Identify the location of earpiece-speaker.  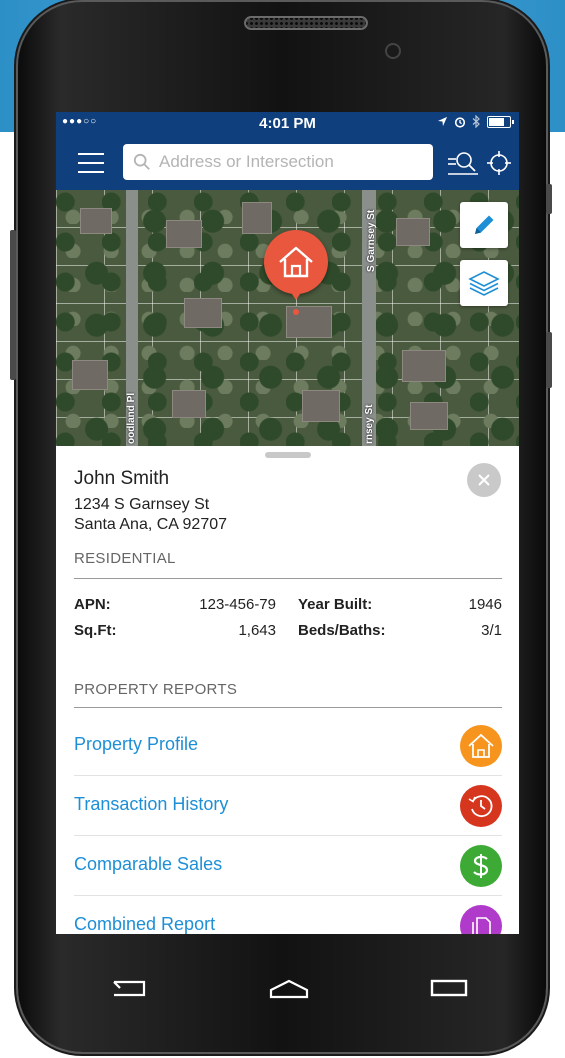
(306, 23).